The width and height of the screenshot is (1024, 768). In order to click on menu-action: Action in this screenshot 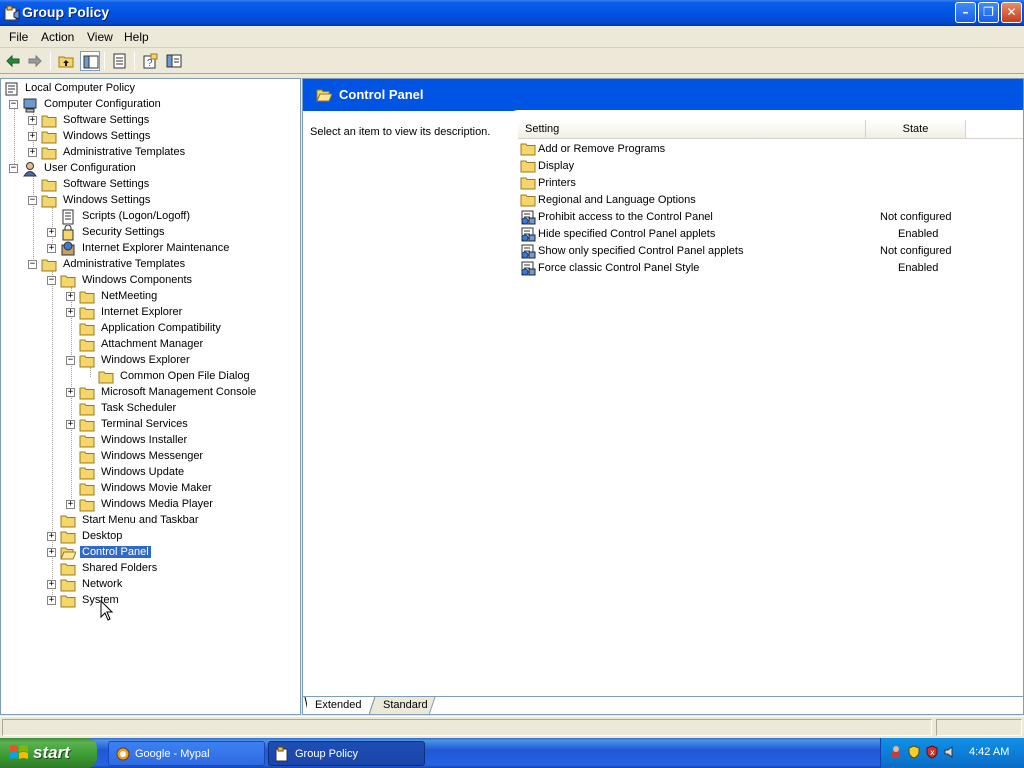, I will do `click(57, 37)`.